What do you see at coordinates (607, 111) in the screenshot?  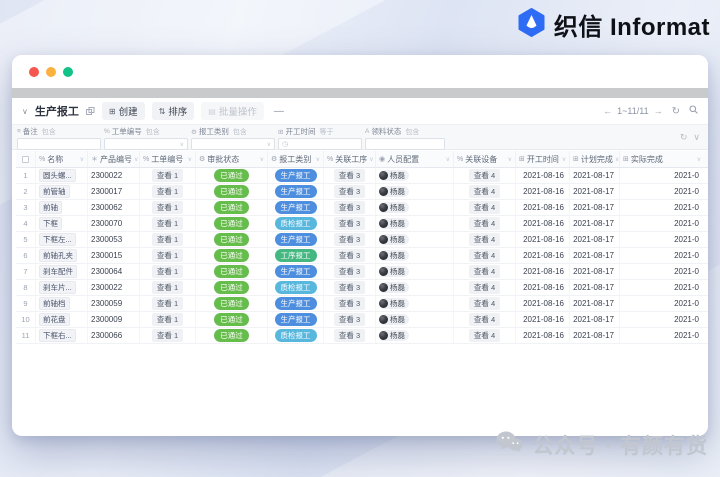 I see `prev-page-icon: ←` at bounding box center [607, 111].